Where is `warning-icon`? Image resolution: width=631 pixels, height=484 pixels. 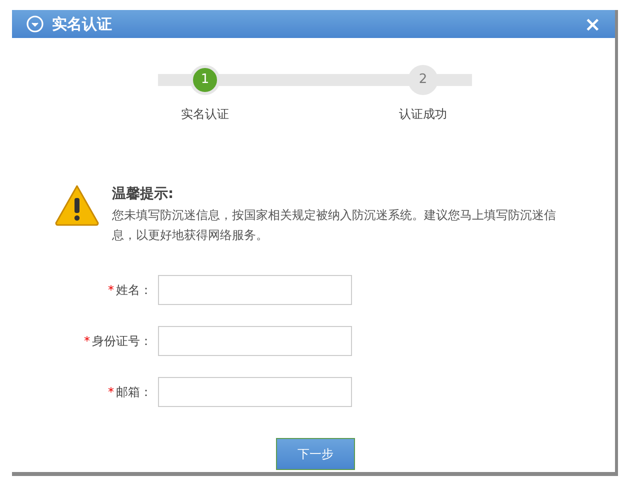 warning-icon is located at coordinates (77, 205).